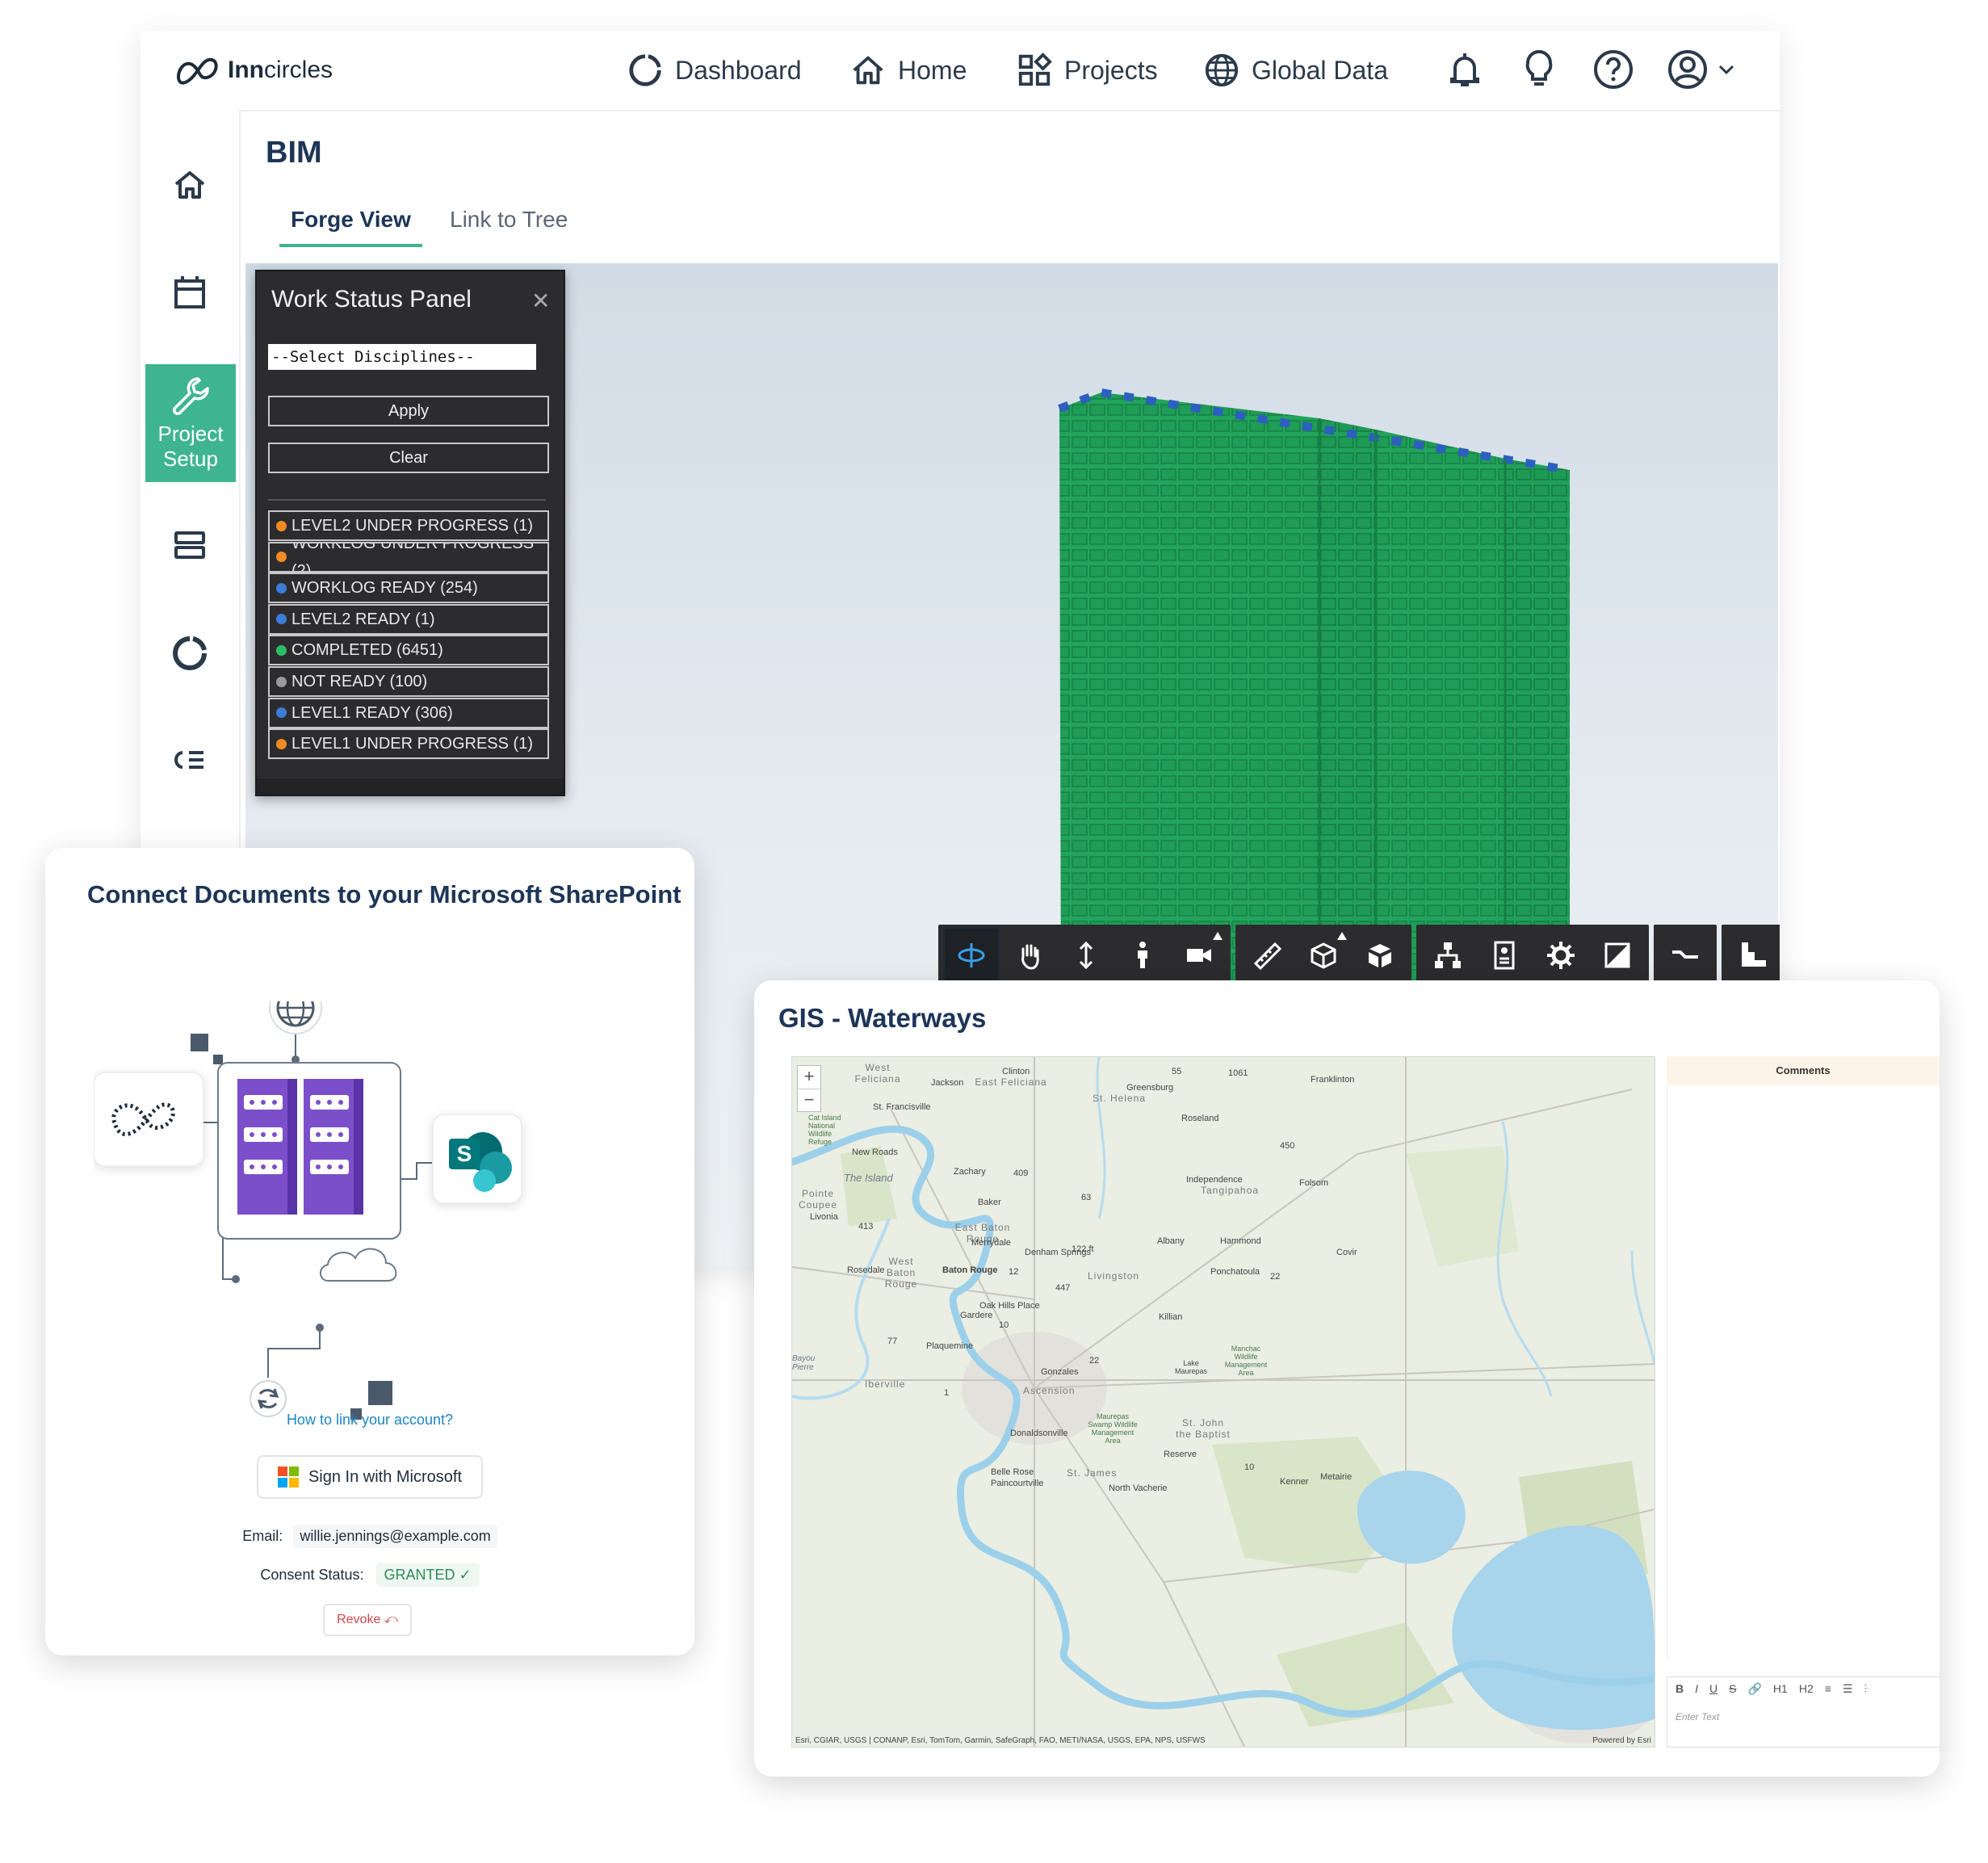  What do you see at coordinates (1706, 69) in the screenshot?
I see `user-menu-button` at bounding box center [1706, 69].